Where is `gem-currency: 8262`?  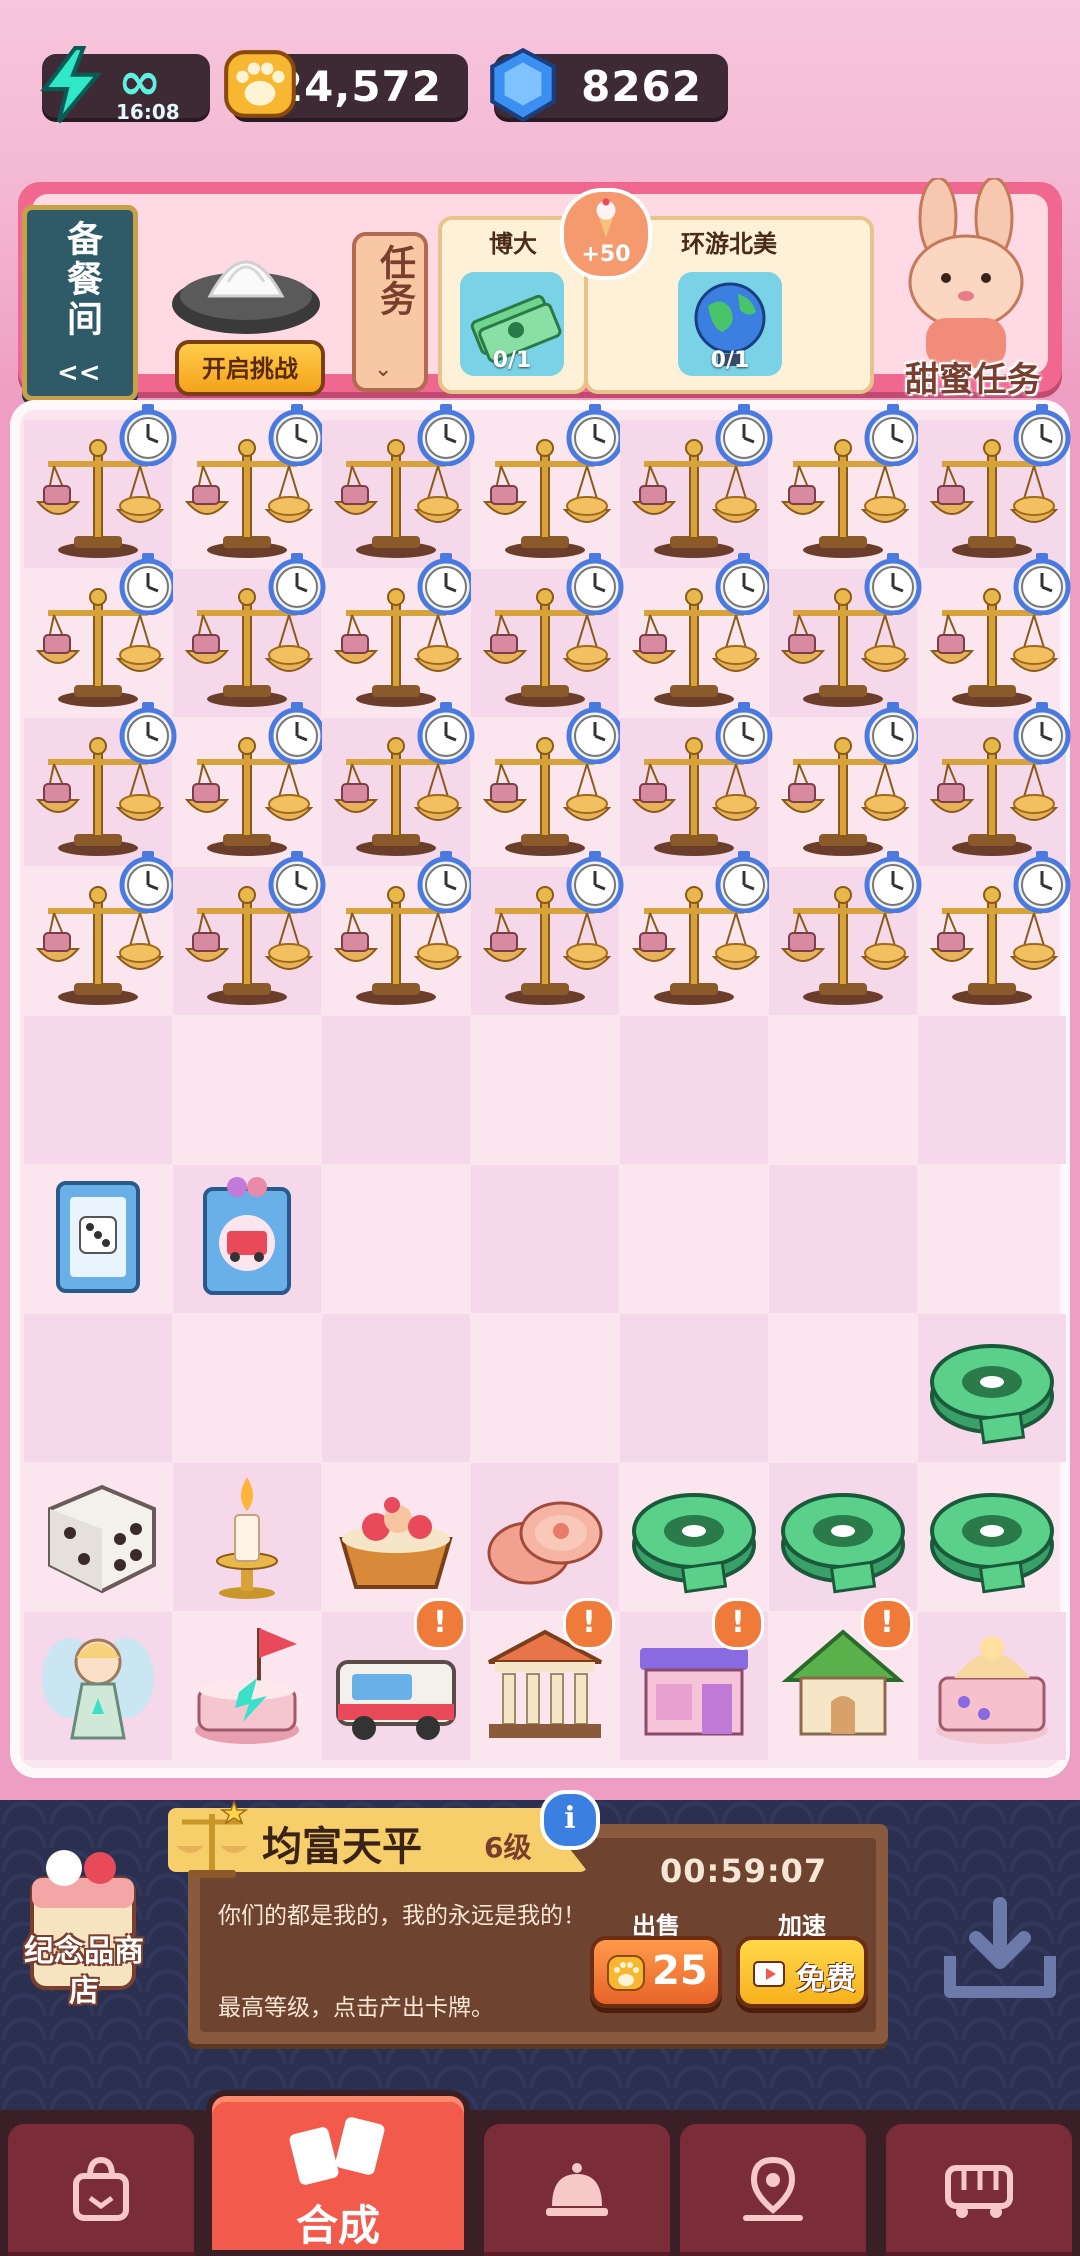
gem-currency: 8262 is located at coordinates (609, 85).